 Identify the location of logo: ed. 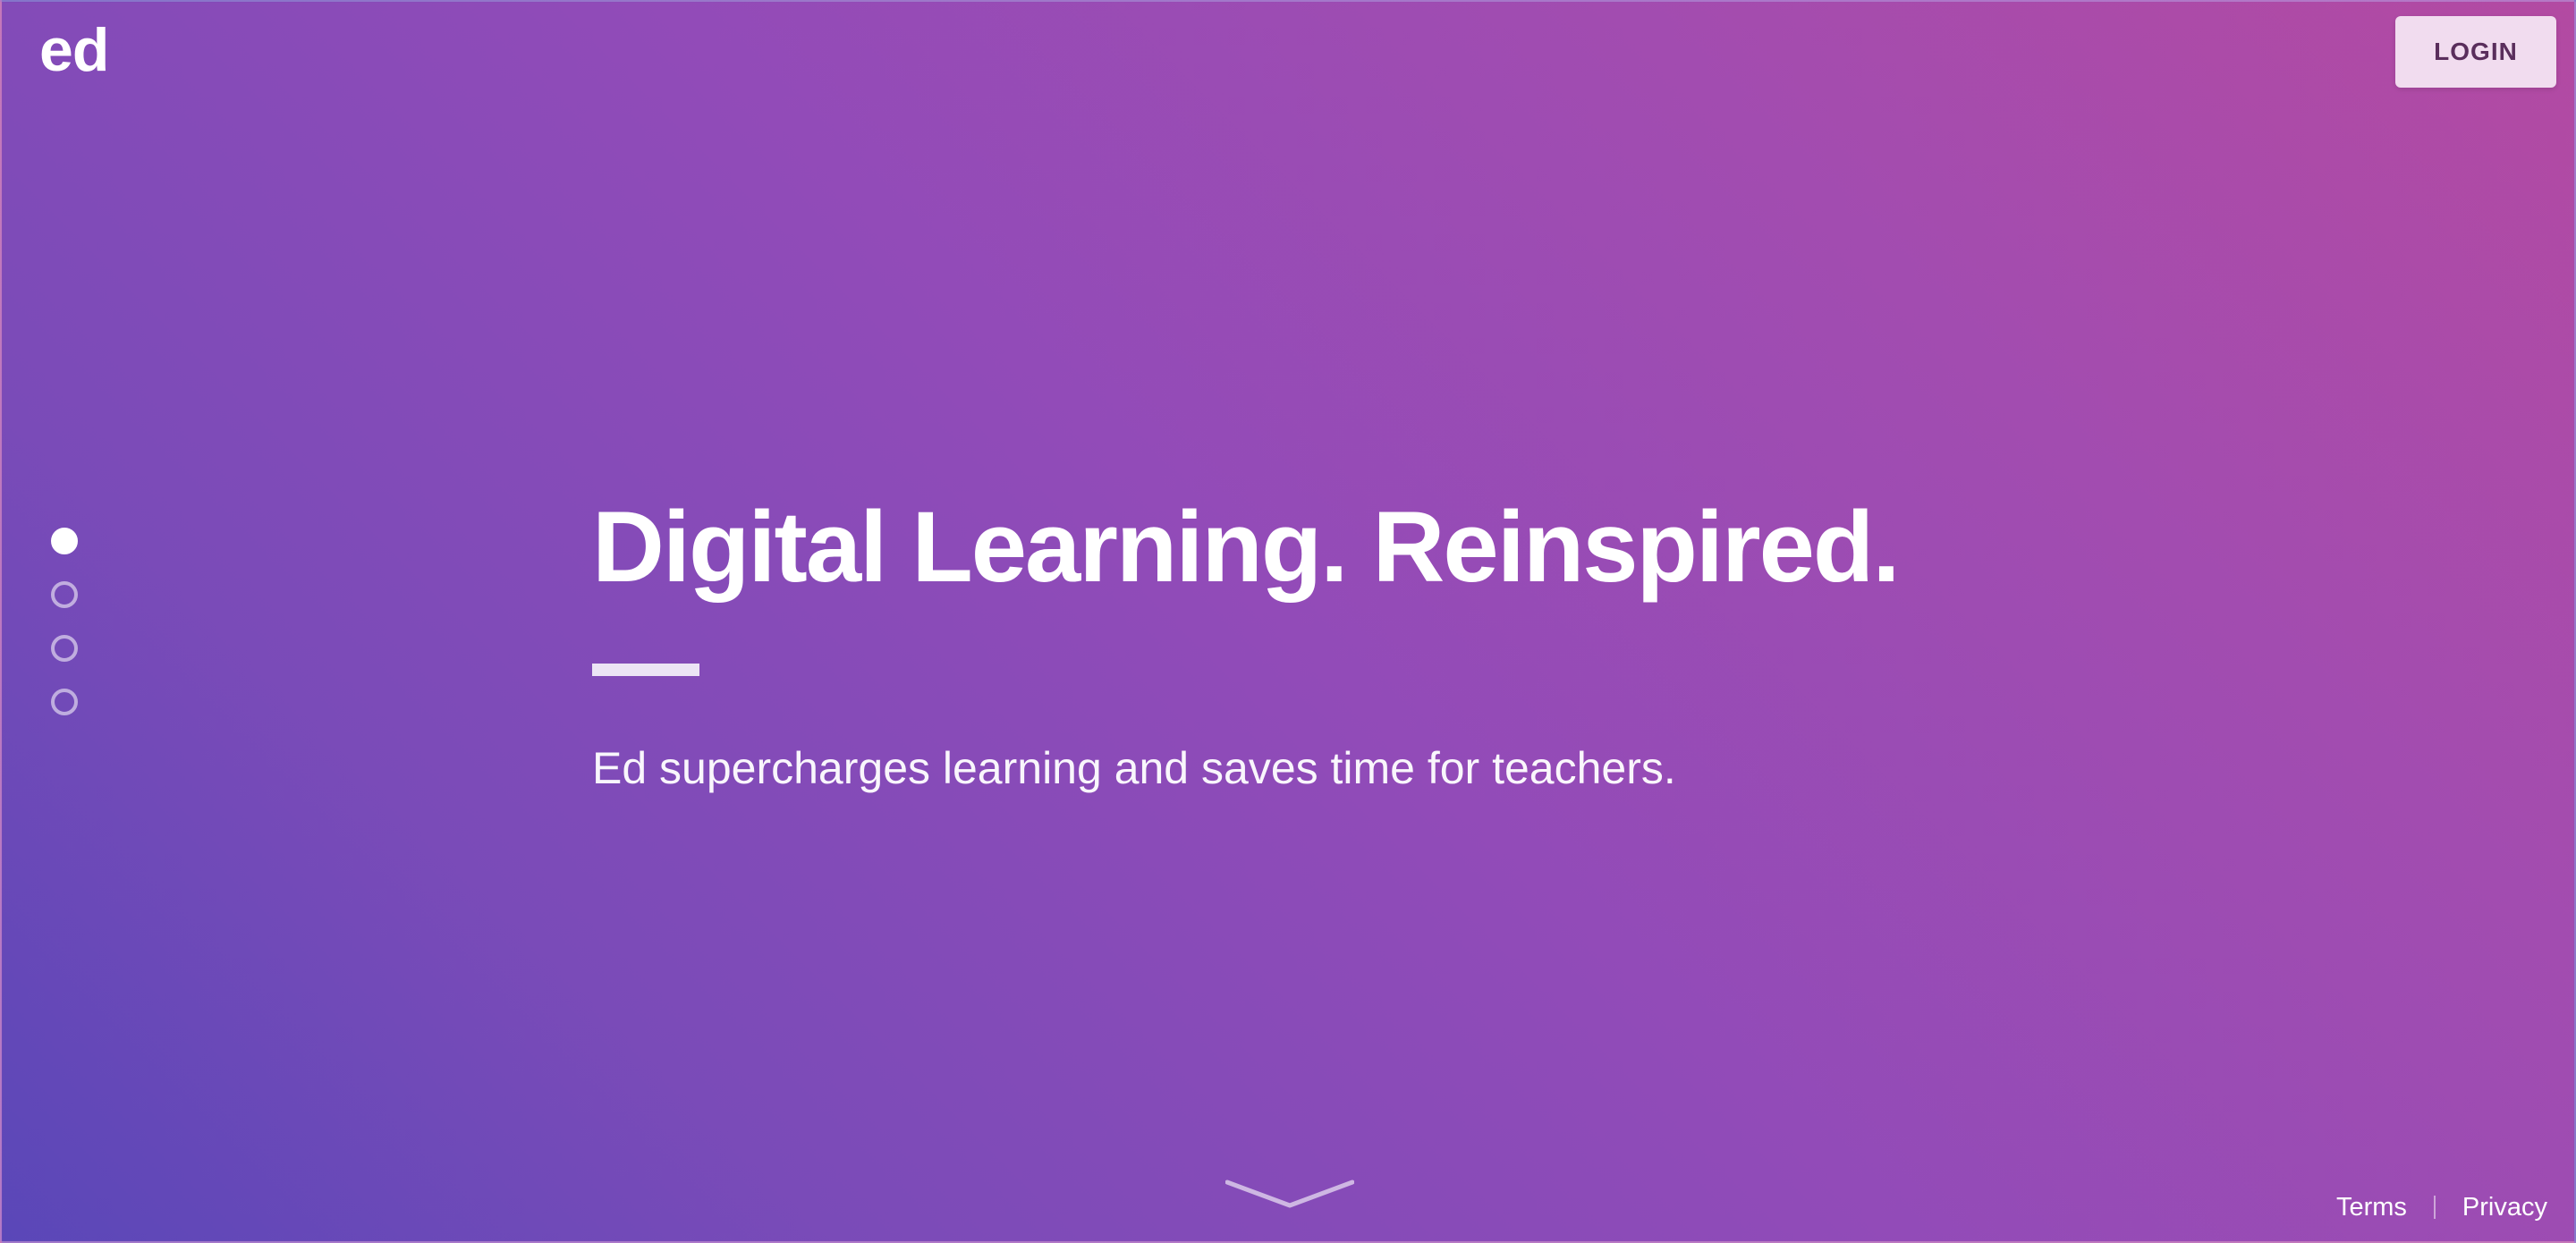
(74, 50).